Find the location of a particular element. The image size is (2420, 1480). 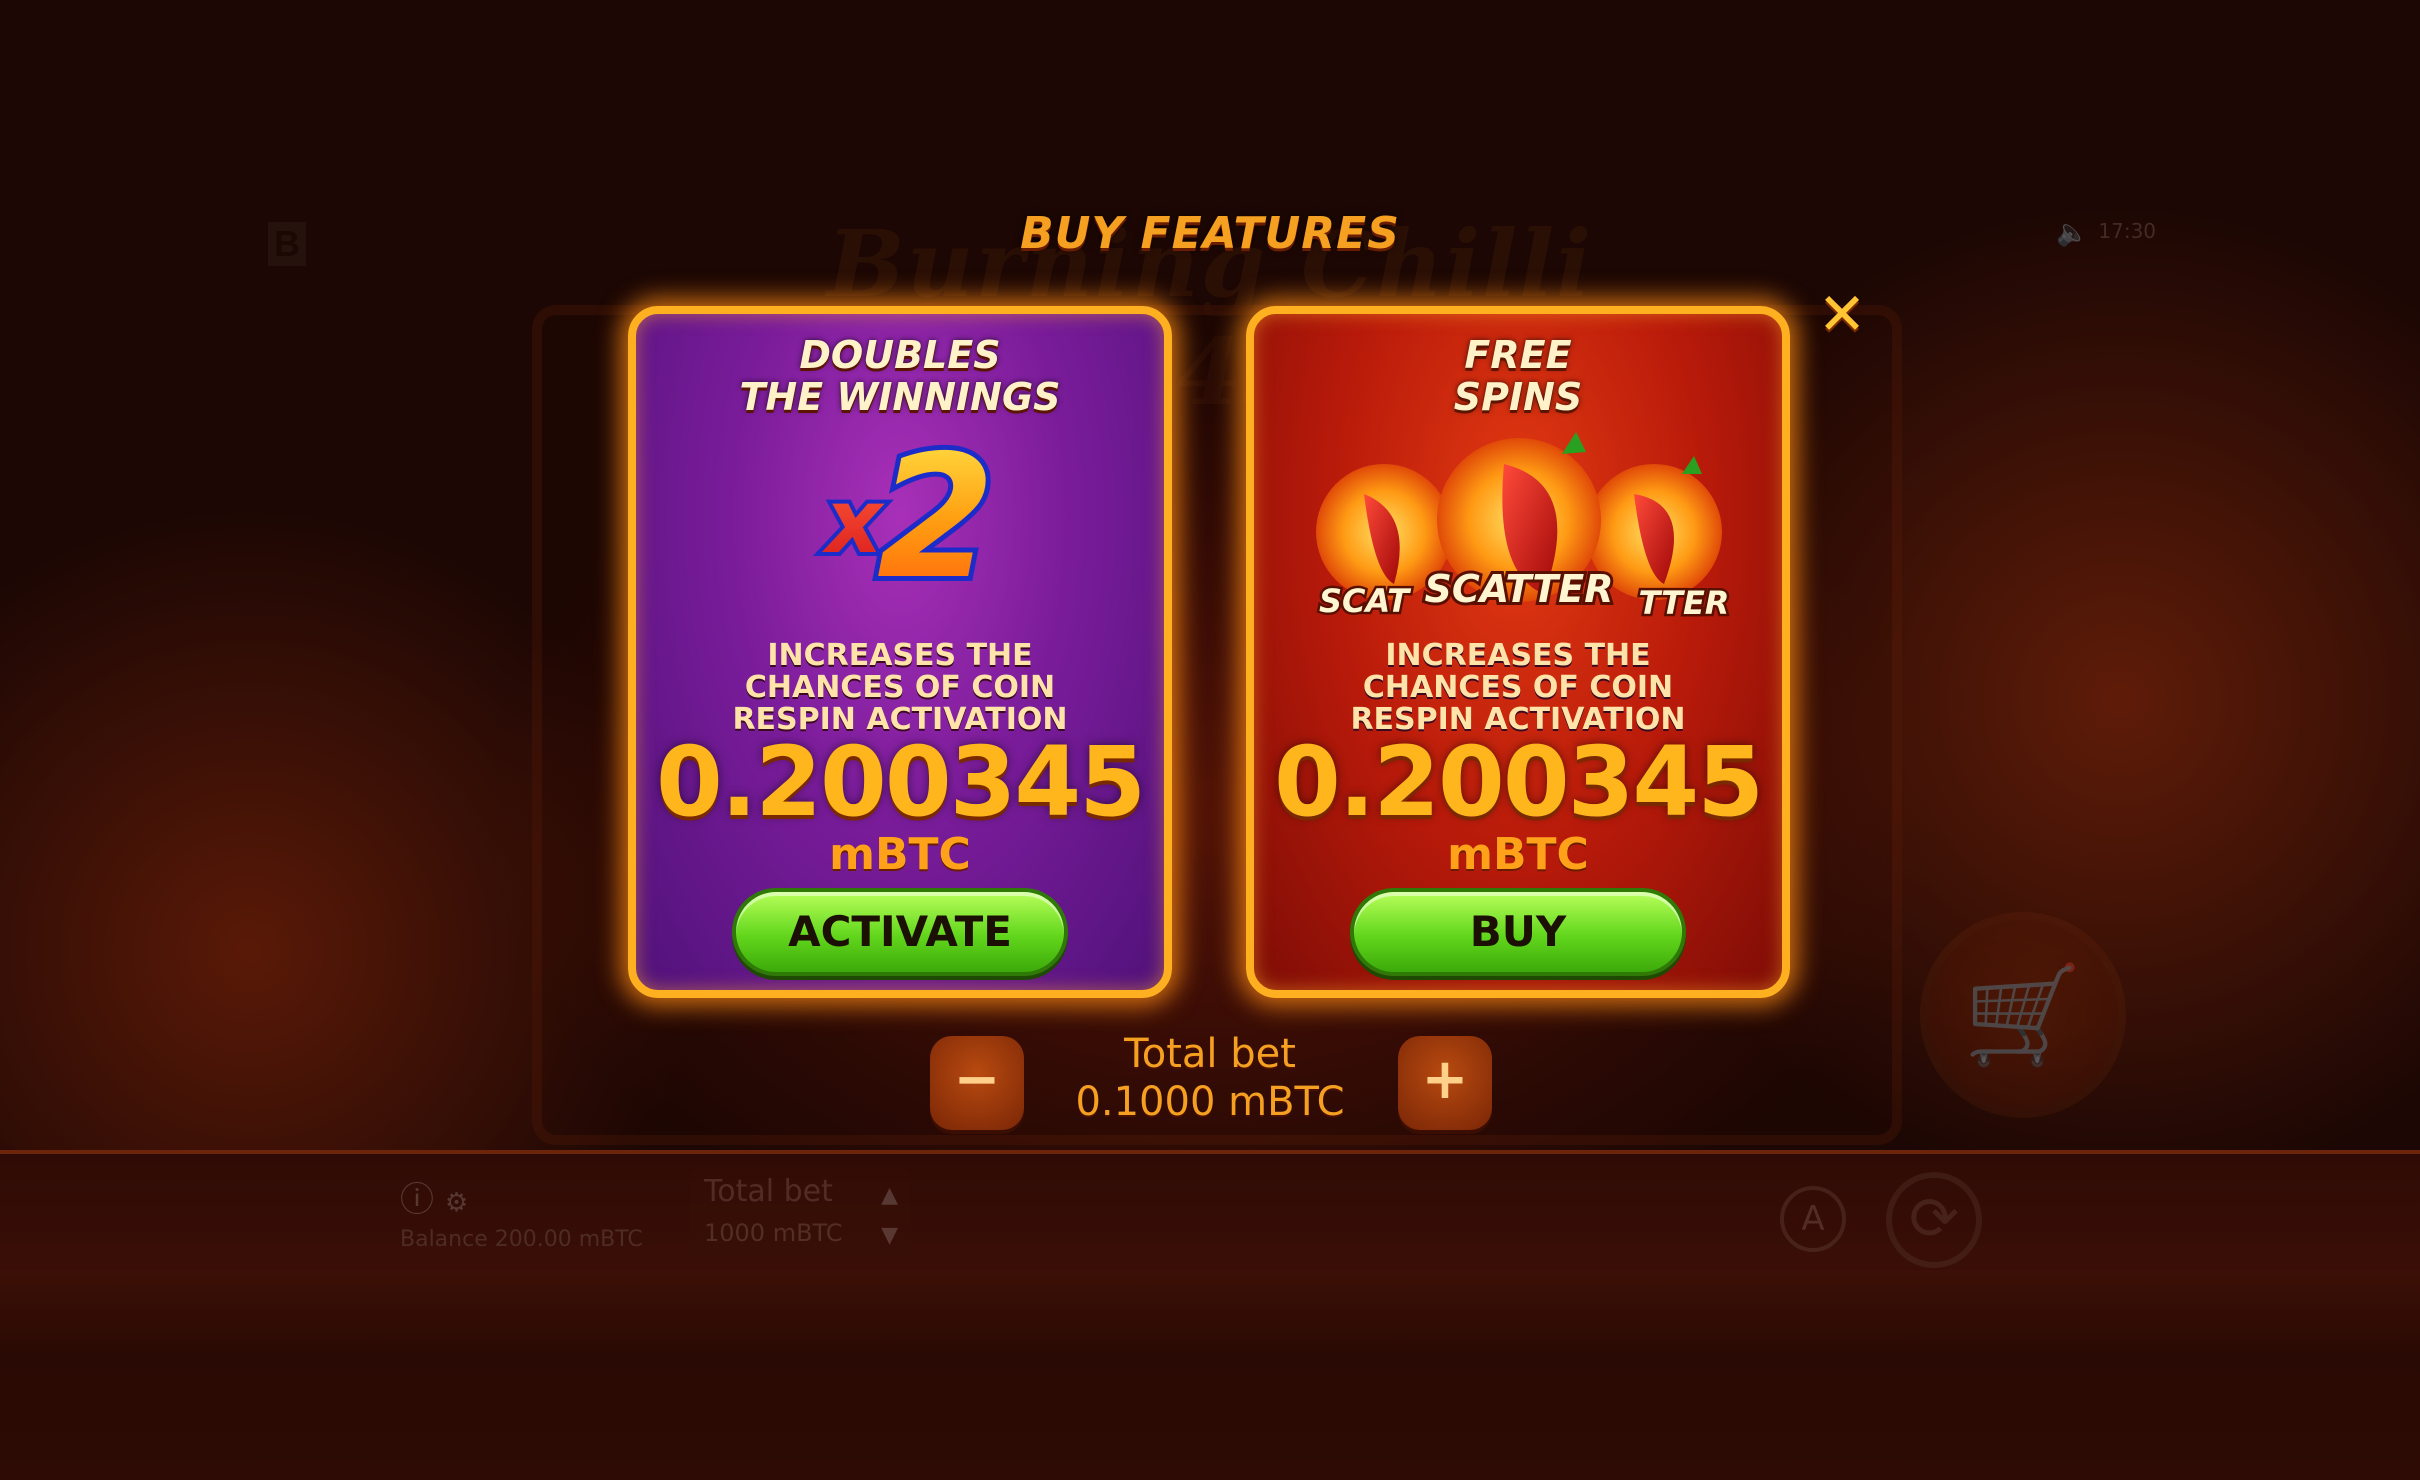

decrease-bet-button: − is located at coordinates (977, 1083).